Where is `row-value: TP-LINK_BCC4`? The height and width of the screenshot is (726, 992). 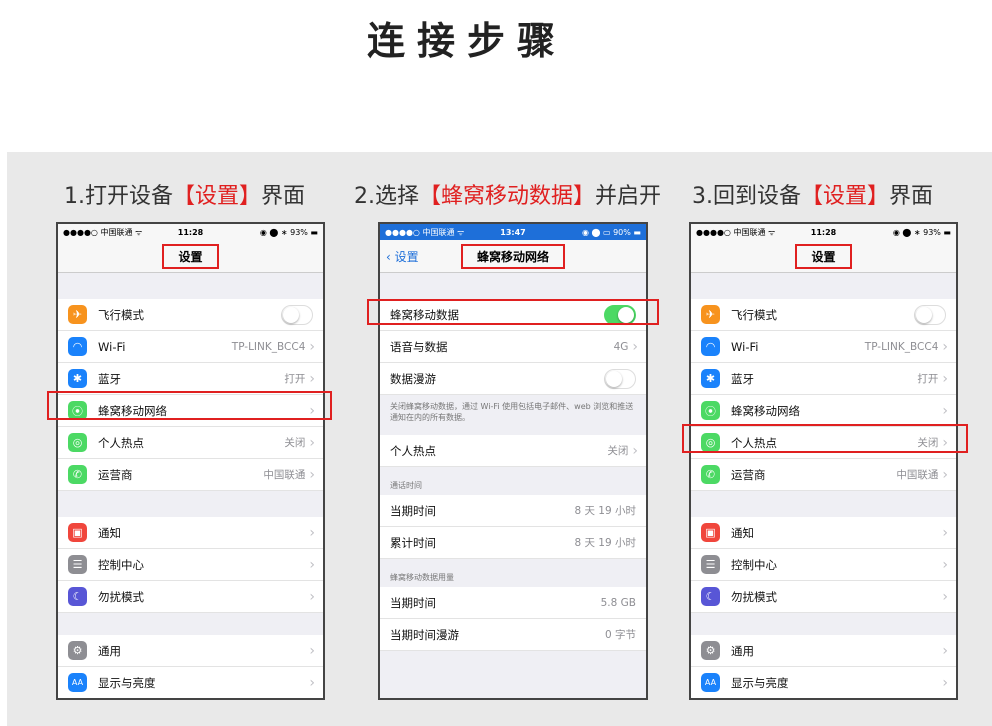 row-value: TP-LINK_BCC4 is located at coordinates (901, 346).